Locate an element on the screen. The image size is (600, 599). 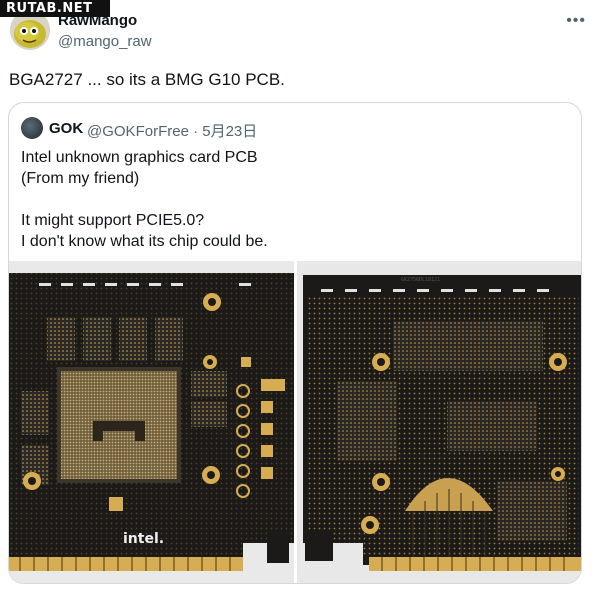
quote-line: It might support PCIE5.0? is located at coordinates (113, 220).